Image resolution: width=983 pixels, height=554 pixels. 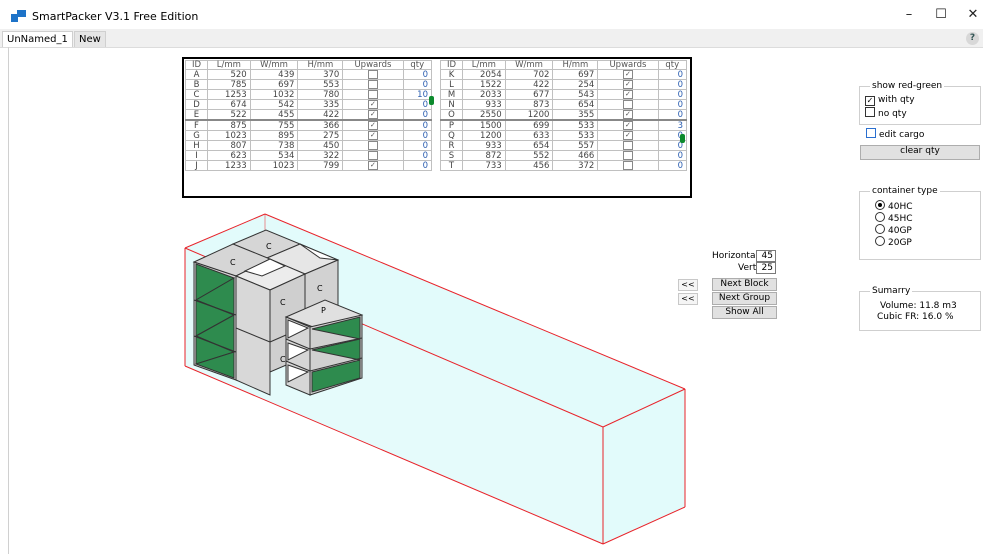 I want to click on box-label-c-4: C, so click(x=320, y=288).